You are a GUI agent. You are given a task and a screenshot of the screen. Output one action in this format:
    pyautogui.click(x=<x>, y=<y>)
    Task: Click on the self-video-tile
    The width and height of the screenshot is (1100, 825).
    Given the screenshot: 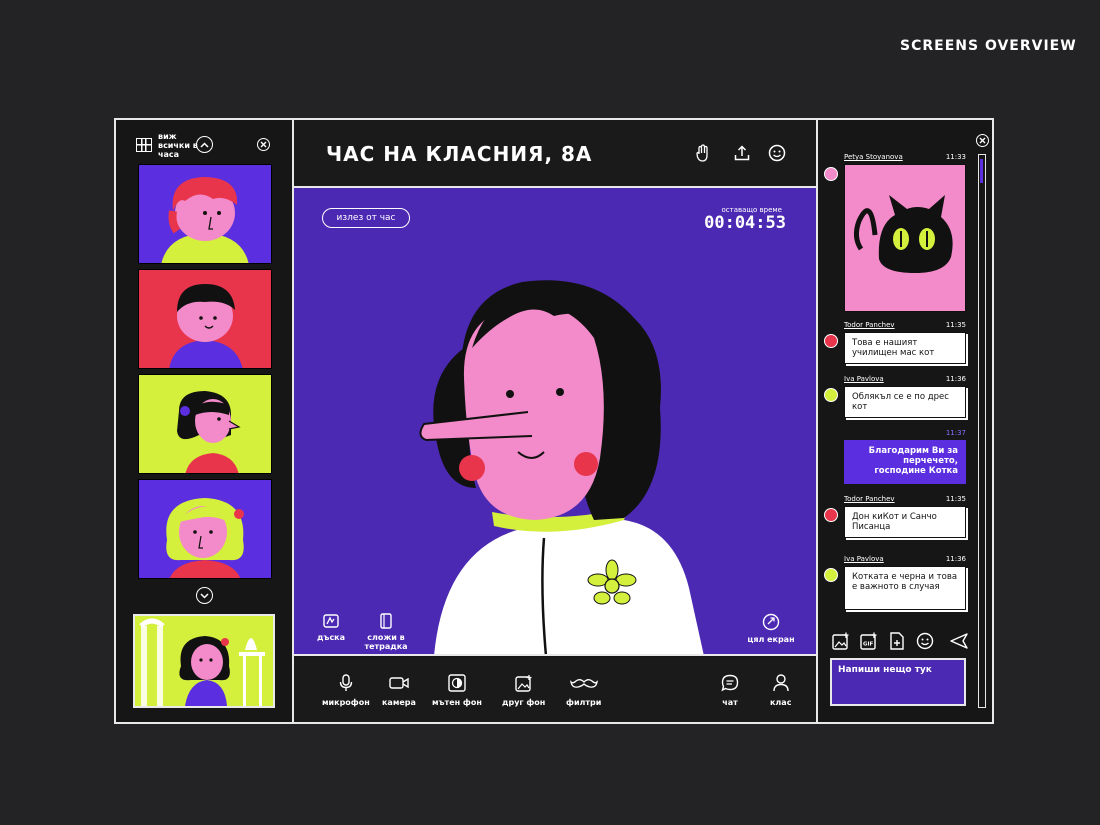 What is the action you would take?
    pyautogui.click(x=204, y=661)
    